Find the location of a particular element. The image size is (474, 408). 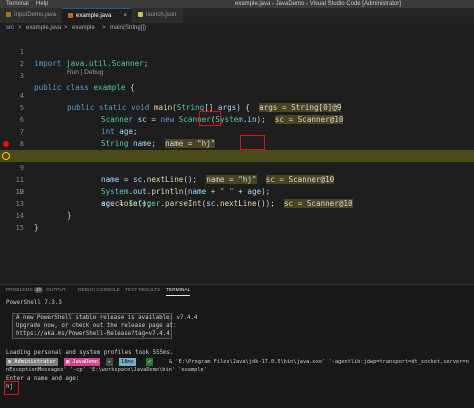

tab-label: example.java is located at coordinates (94, 16).